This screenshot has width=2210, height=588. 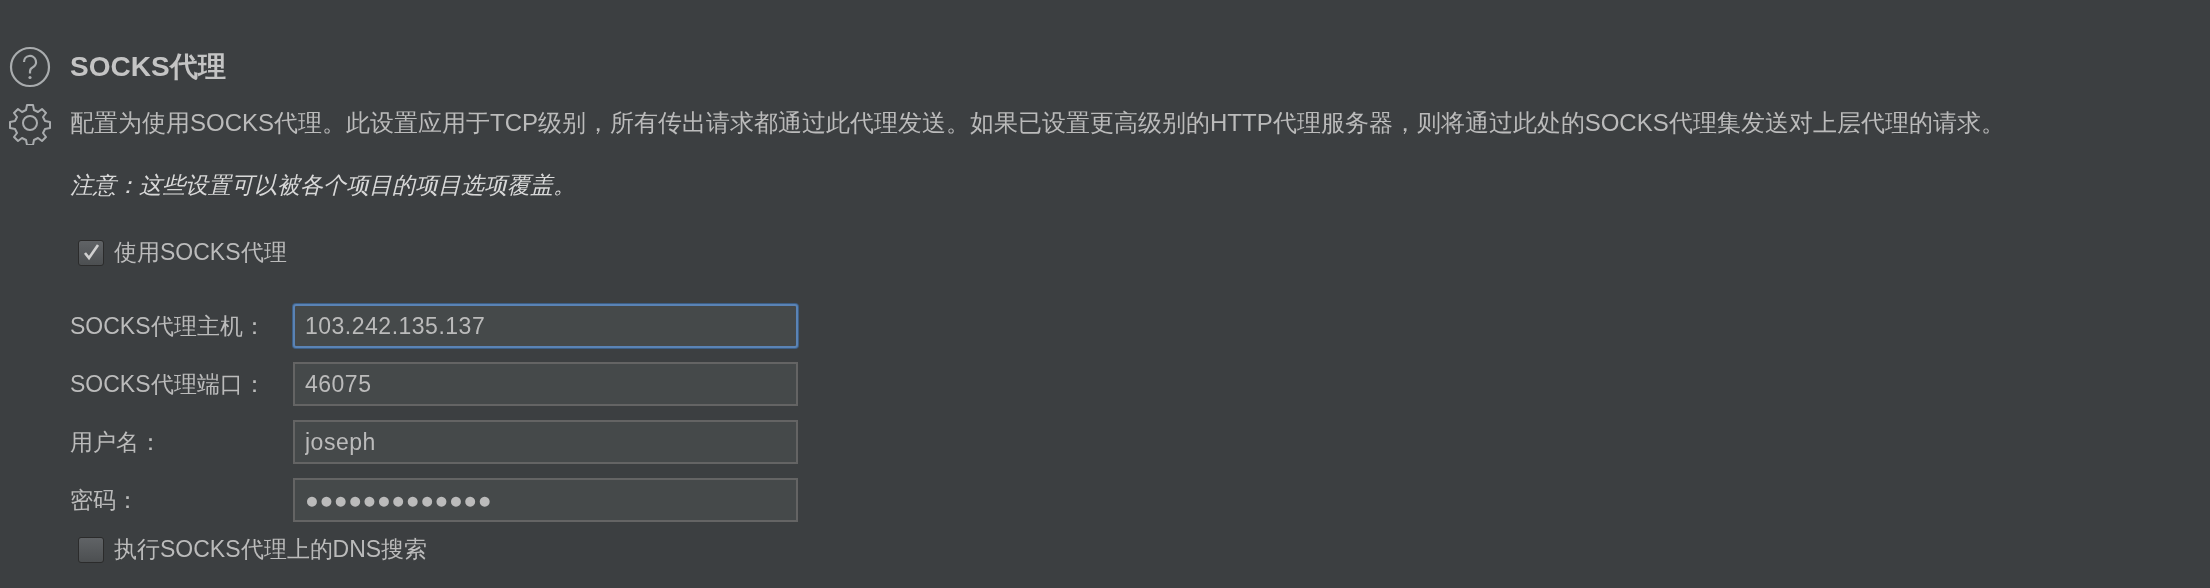 I want to click on description-text: 配置为使用SOCKS代理。此设置应用于TCP级别，所有传出请求都通过此代理发送。如果已设置更高级别的HTTP代理服务器，则将通过此处的SOCKS代理集发送对上层代理的请求。, so click(x=1037, y=123).